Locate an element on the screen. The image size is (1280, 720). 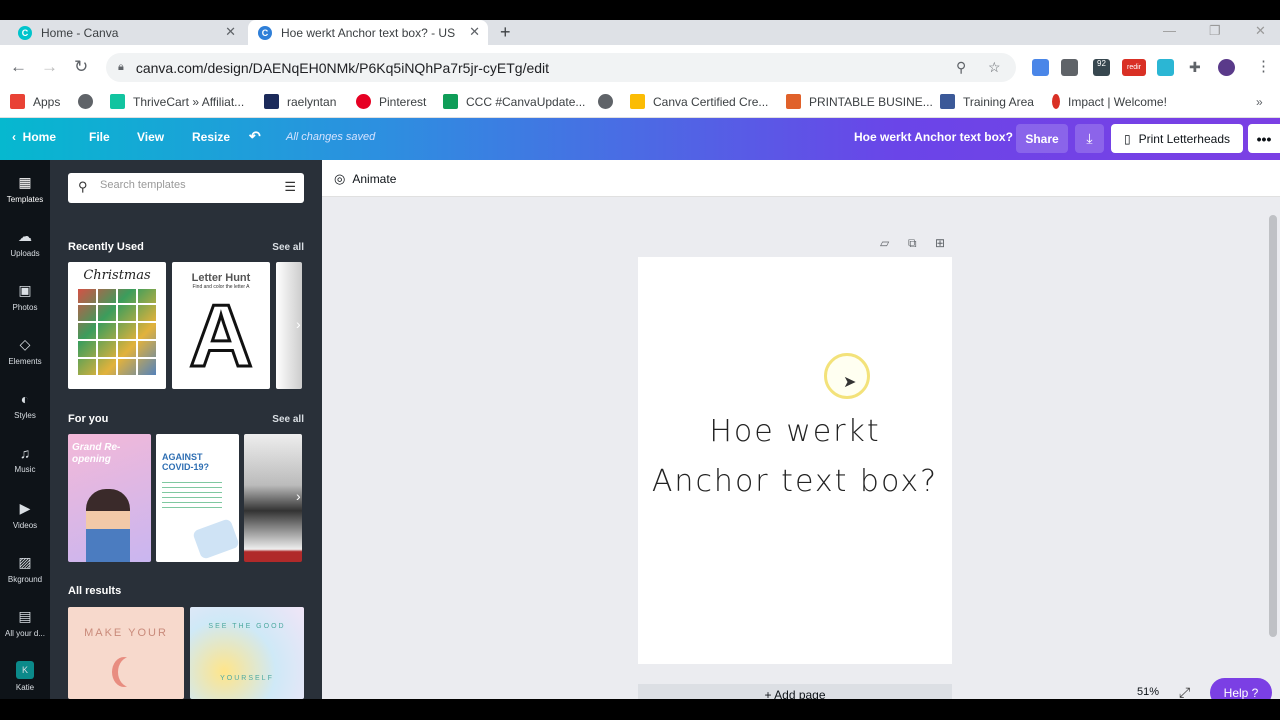
rail-videos: ▶ Videos is located at coordinates (25, 515).